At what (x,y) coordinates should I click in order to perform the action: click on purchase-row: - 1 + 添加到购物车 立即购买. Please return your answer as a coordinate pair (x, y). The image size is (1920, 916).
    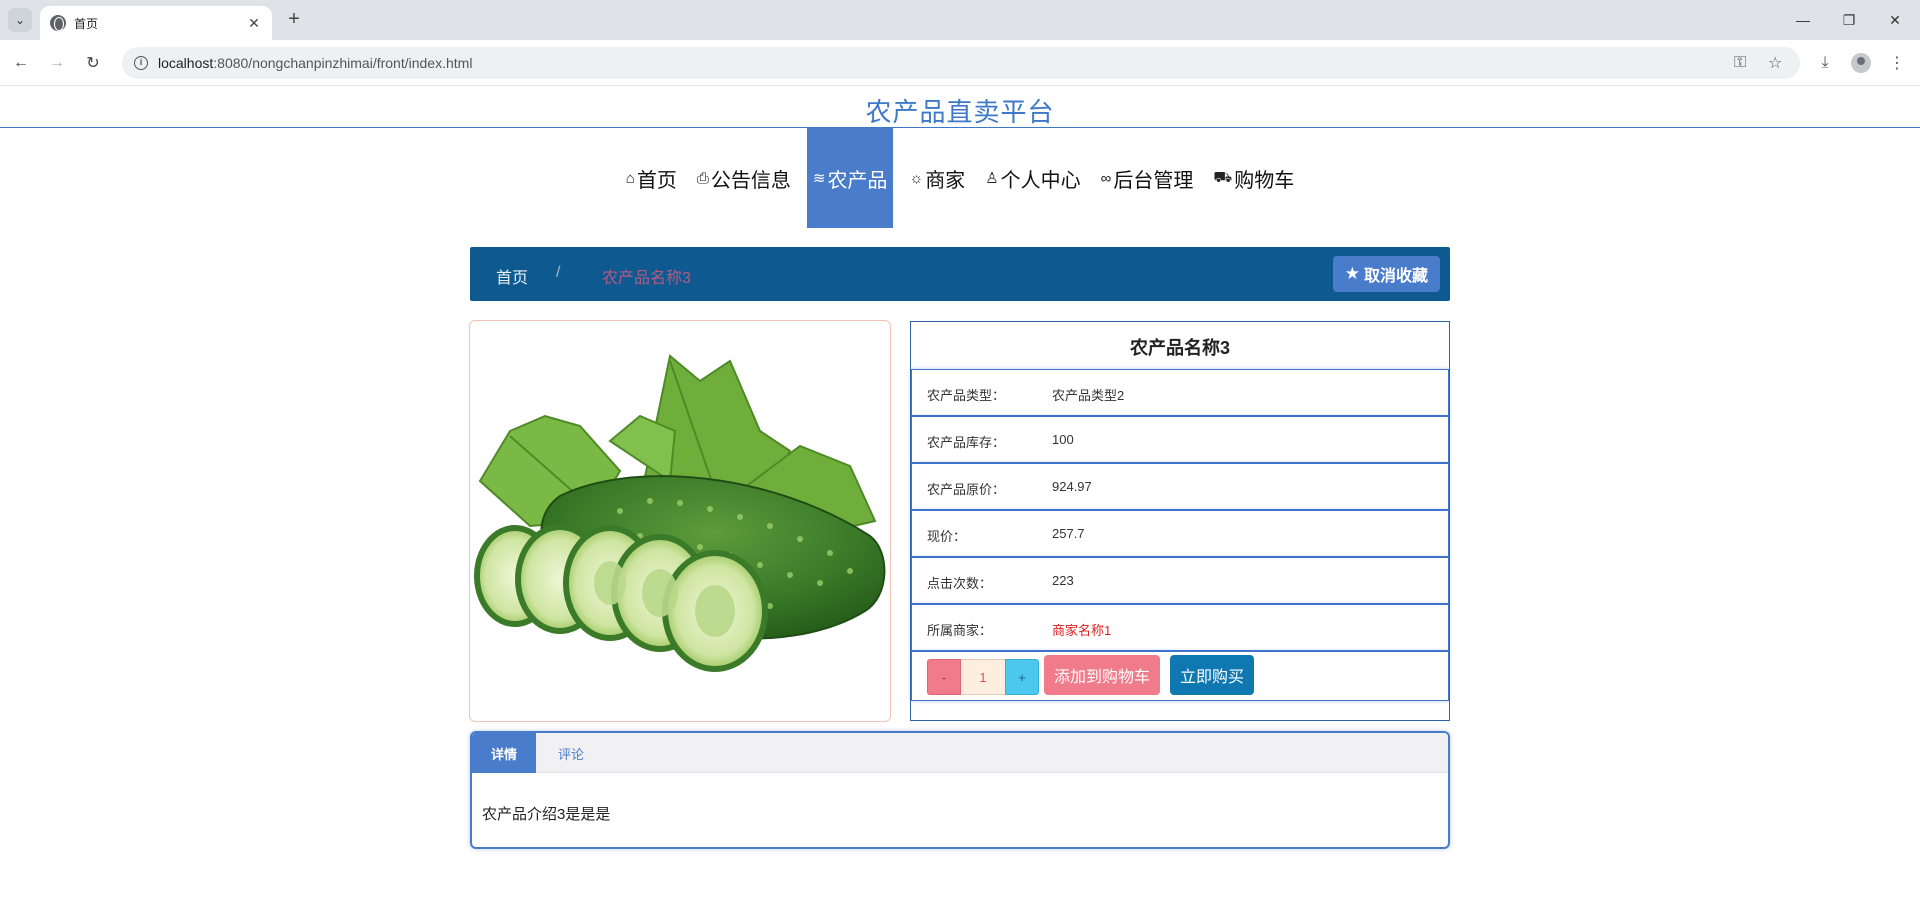
    Looking at the image, I should click on (1180, 676).